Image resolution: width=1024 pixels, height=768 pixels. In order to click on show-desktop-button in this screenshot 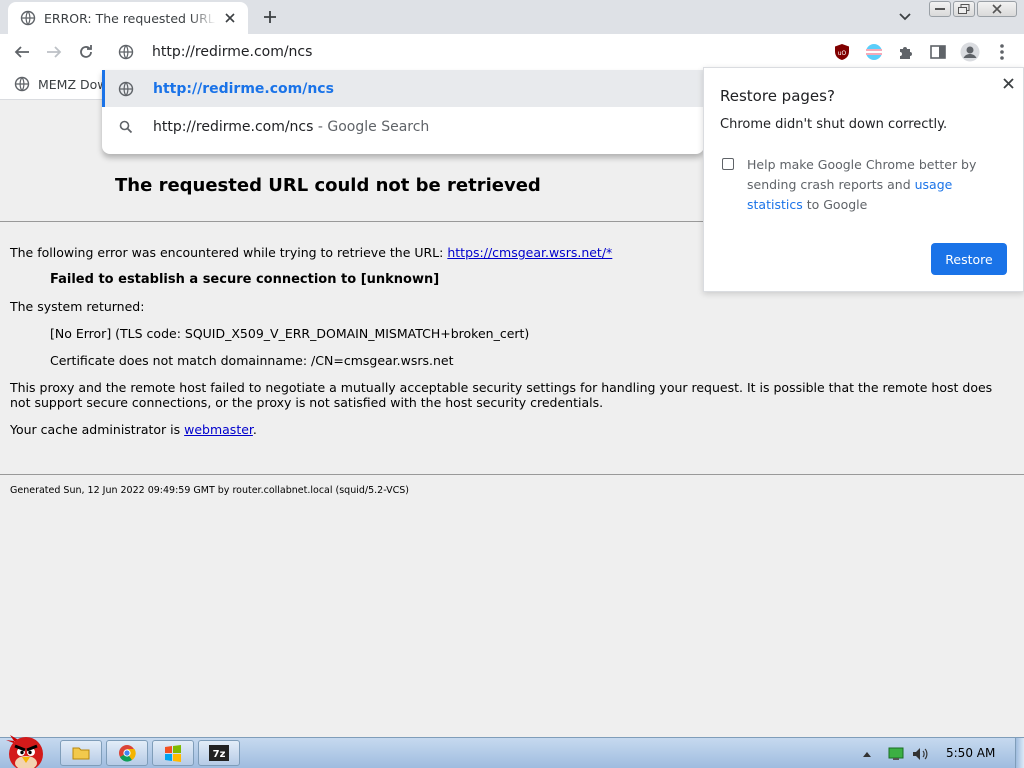, I will do `click(1019, 753)`.